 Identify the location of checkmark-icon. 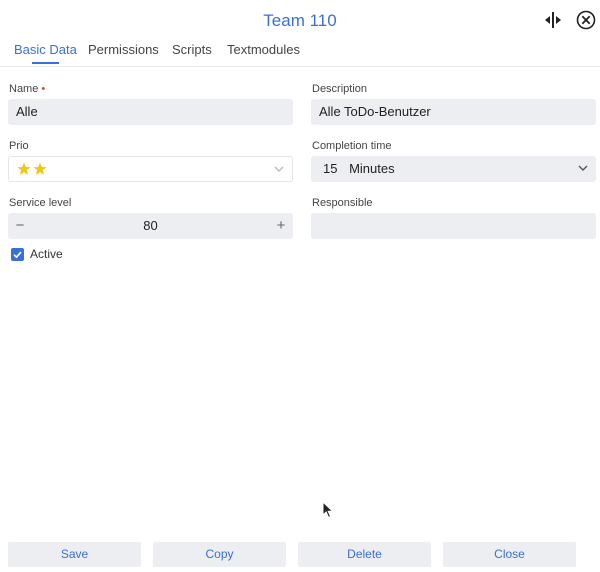
(17, 255).